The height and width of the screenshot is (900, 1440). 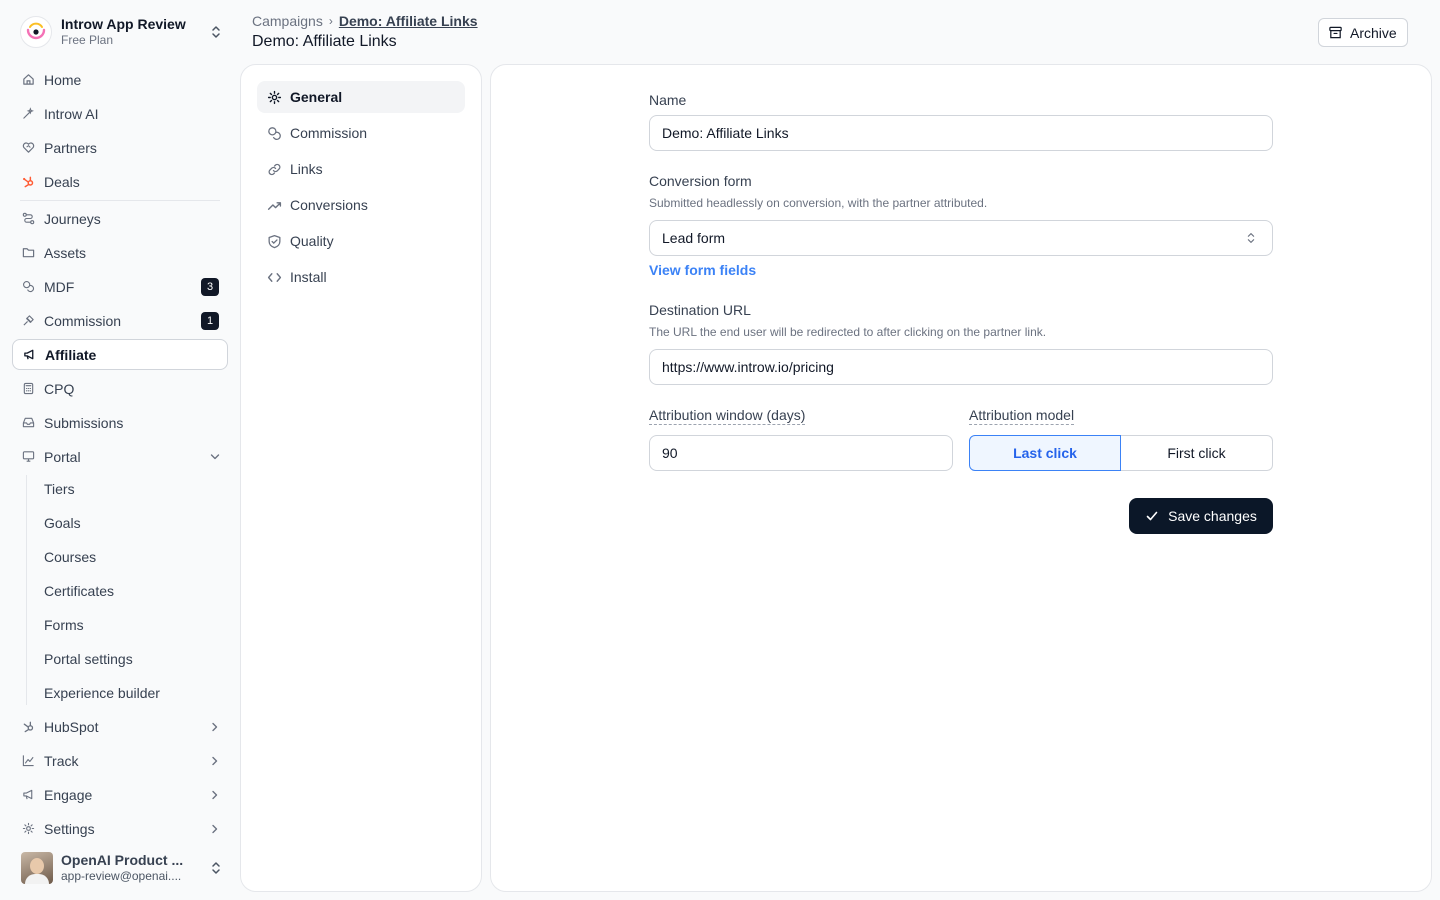 I want to click on avatar, so click(x=37, y=868).